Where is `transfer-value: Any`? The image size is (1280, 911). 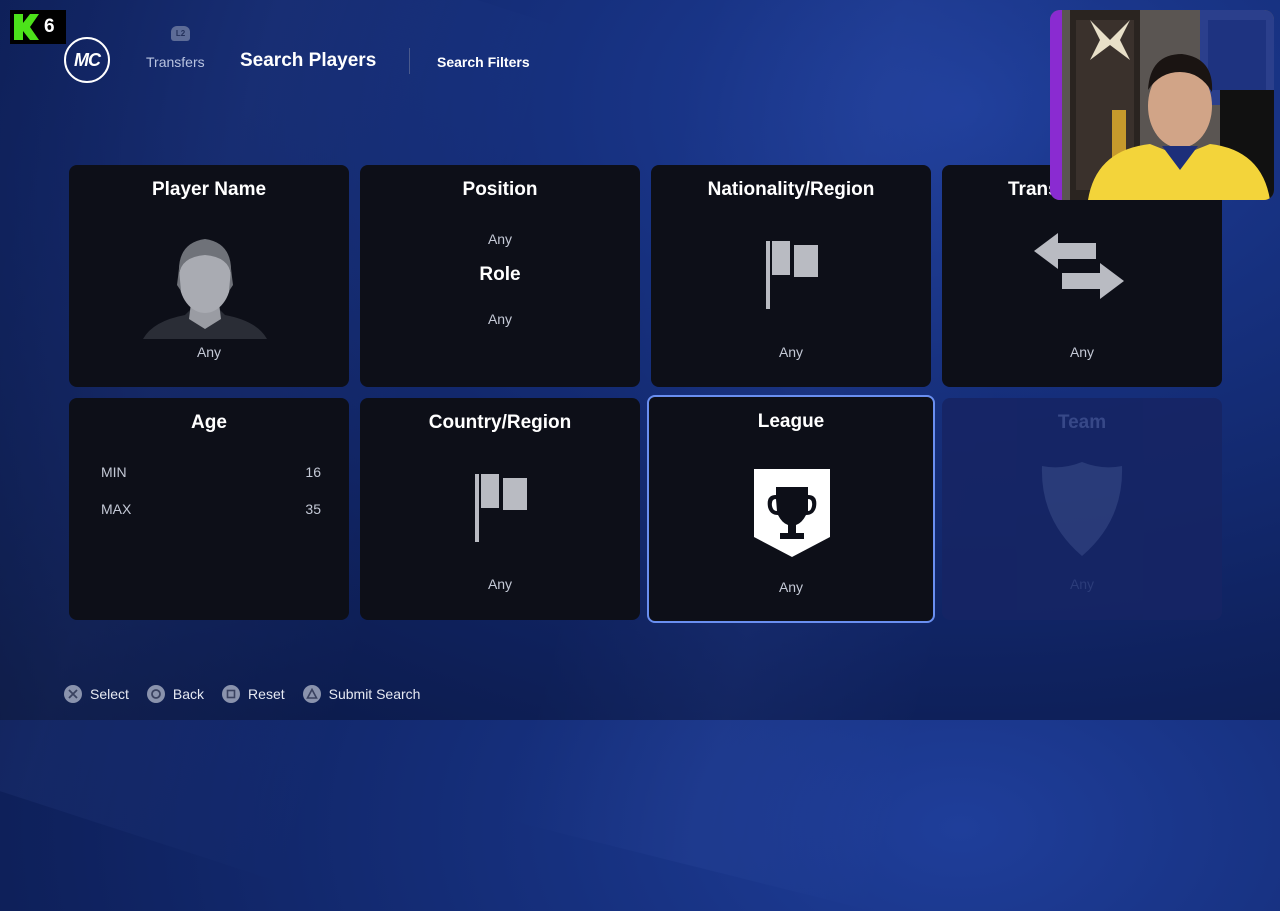
transfer-value: Any is located at coordinates (1082, 352).